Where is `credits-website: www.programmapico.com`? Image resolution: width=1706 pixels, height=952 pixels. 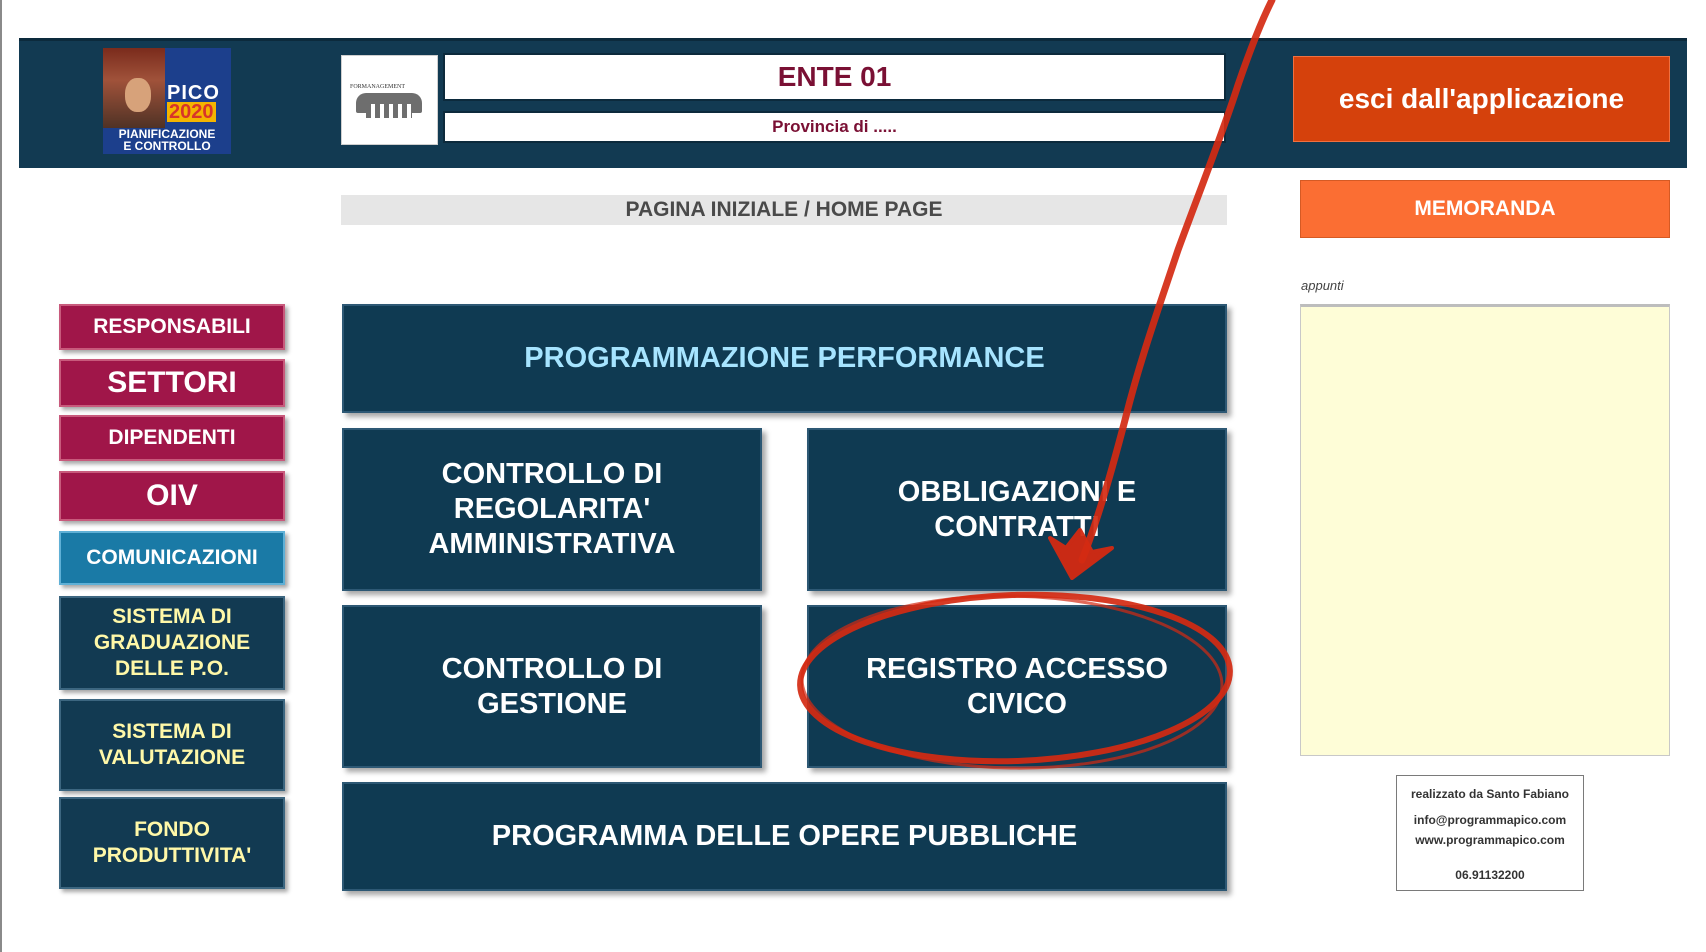
credits-website: www.programmapico.com is located at coordinates (1490, 840).